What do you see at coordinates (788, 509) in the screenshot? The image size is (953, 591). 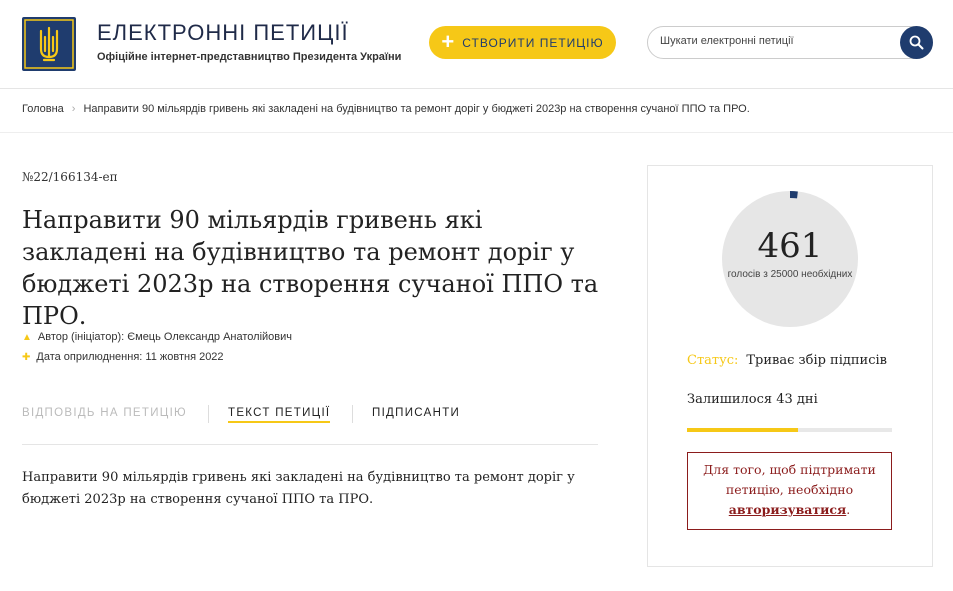 I see `auth-link: авторизуватися` at bounding box center [788, 509].